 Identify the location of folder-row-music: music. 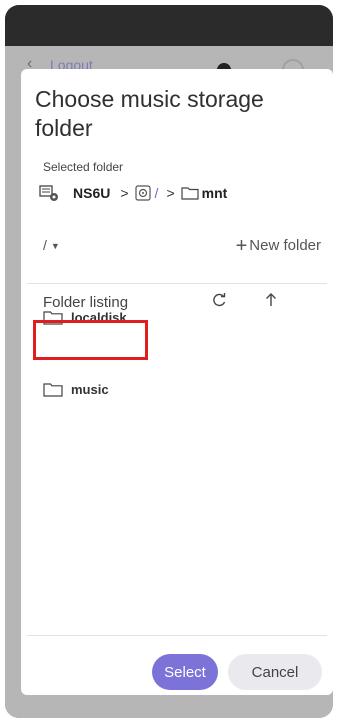
(76, 389).